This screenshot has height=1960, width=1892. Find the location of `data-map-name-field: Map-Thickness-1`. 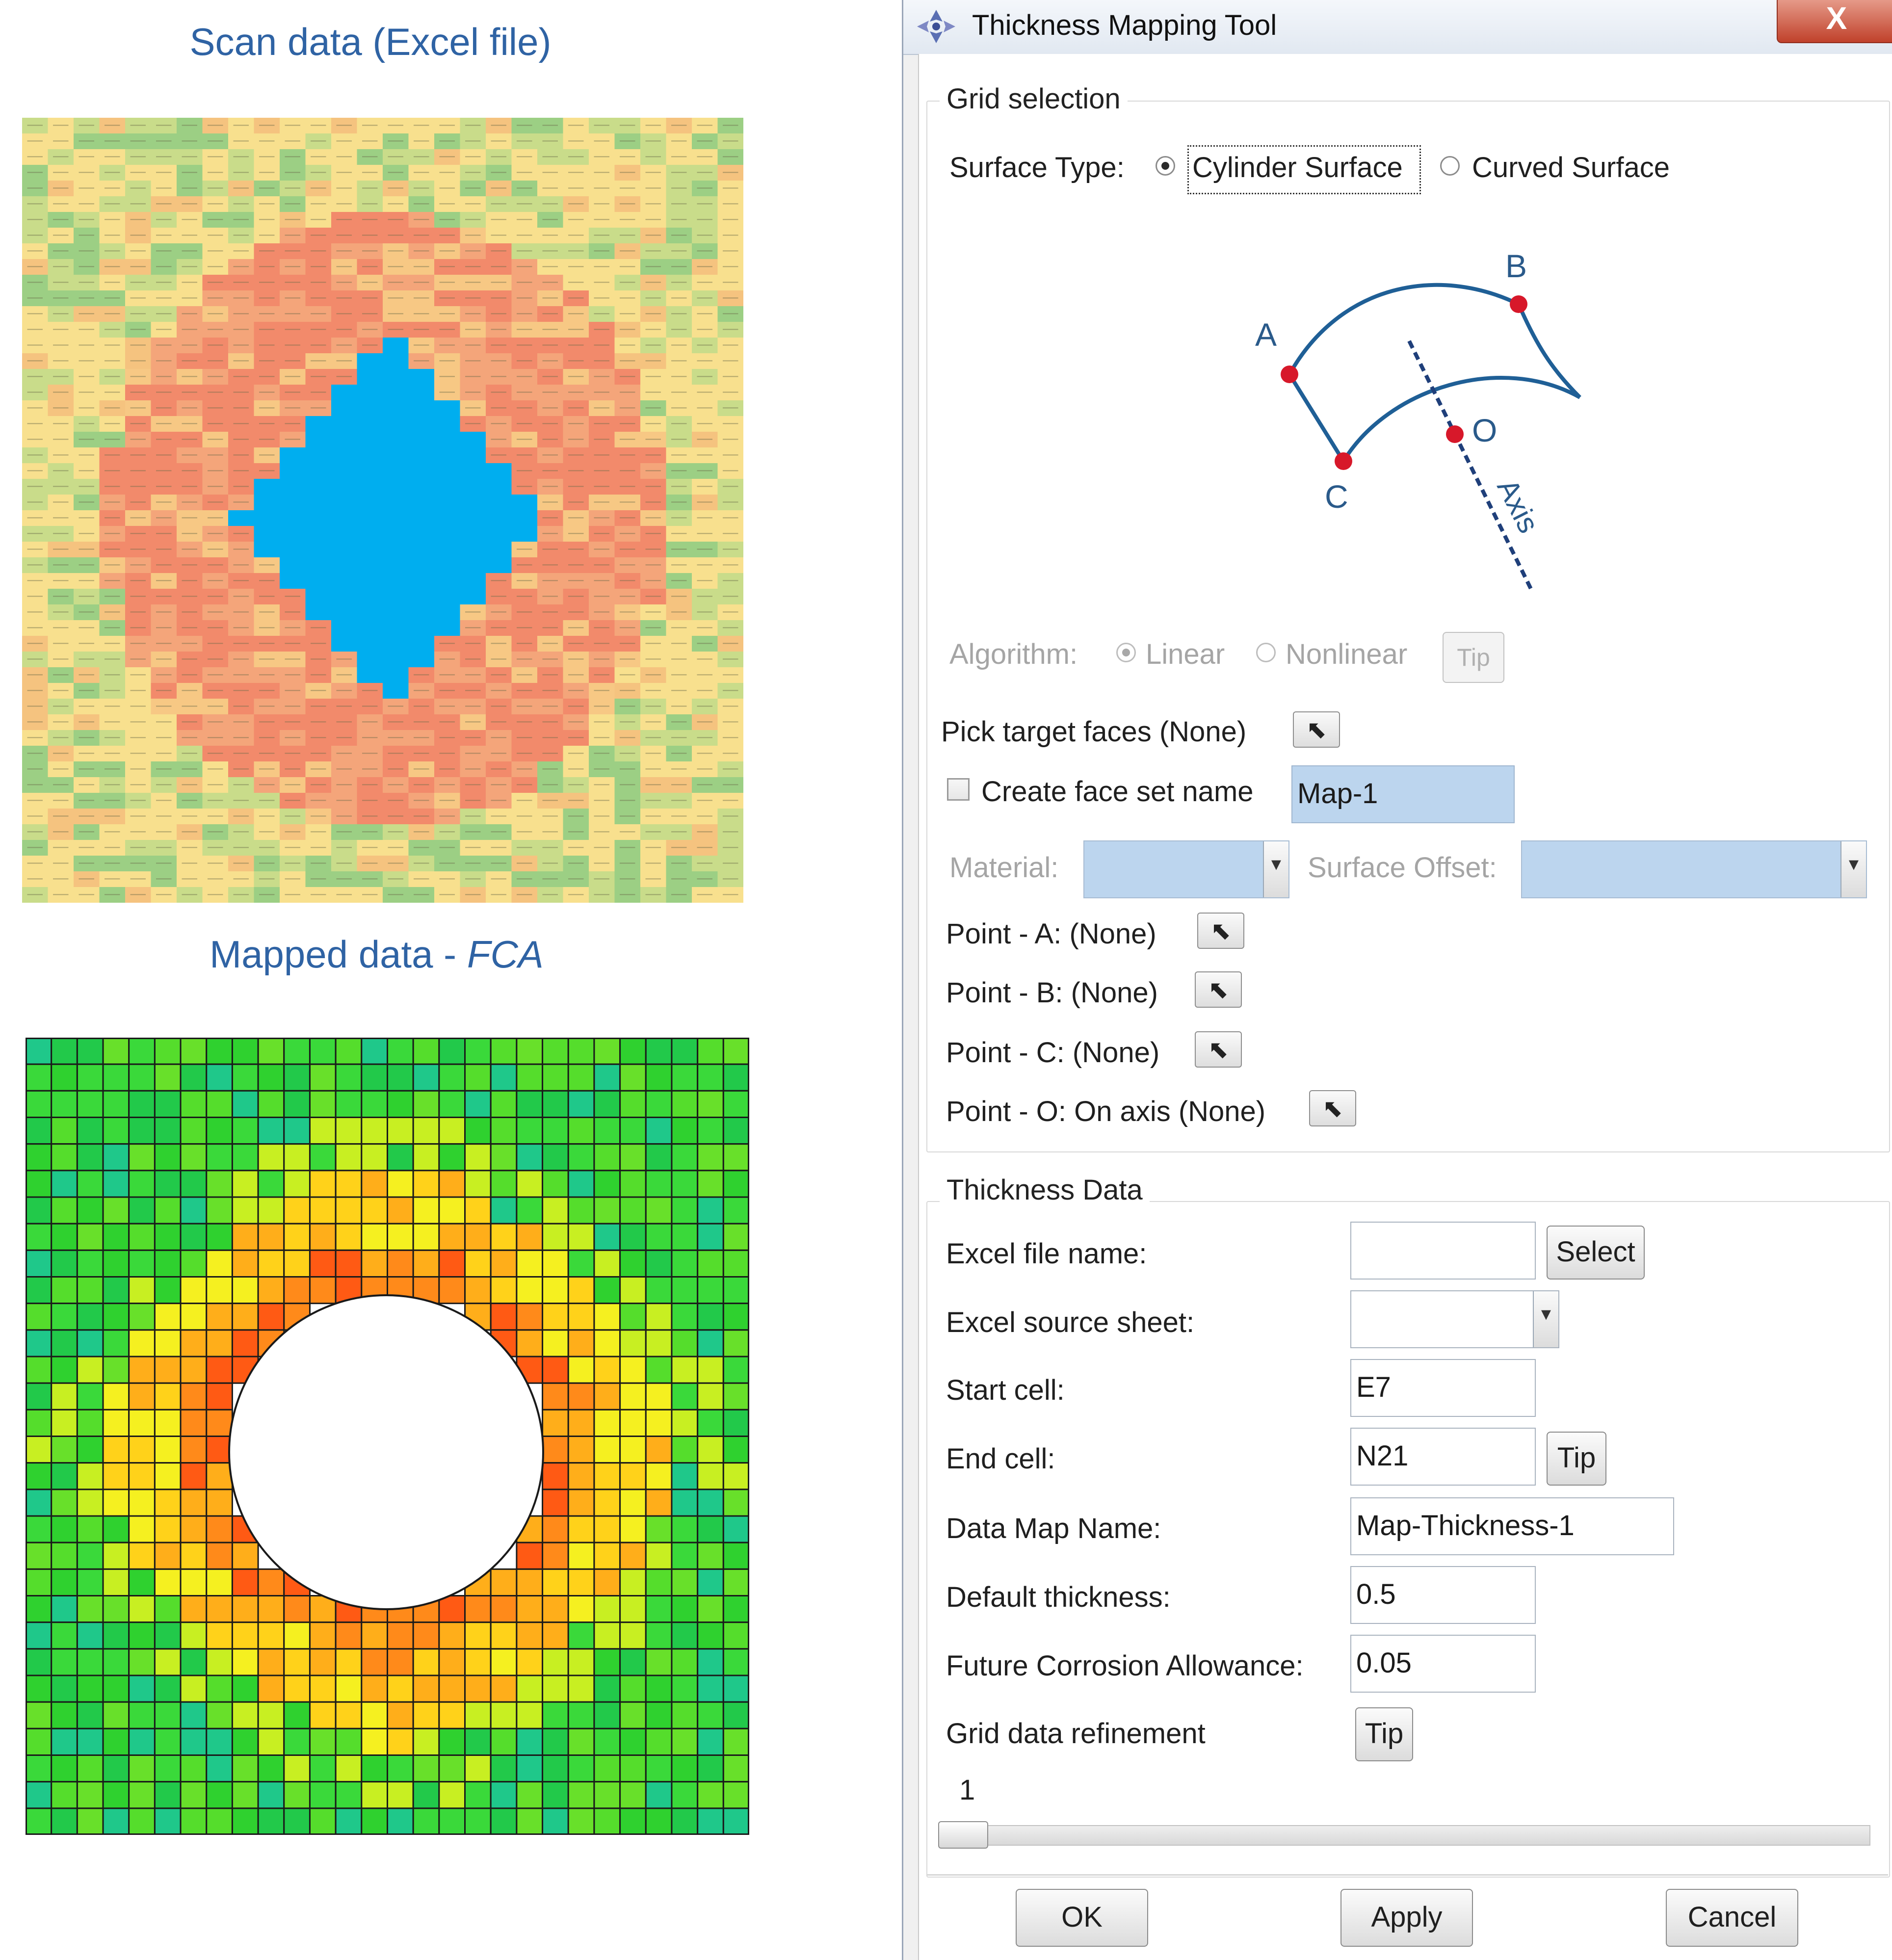

data-map-name-field: Map-Thickness-1 is located at coordinates (1512, 1526).